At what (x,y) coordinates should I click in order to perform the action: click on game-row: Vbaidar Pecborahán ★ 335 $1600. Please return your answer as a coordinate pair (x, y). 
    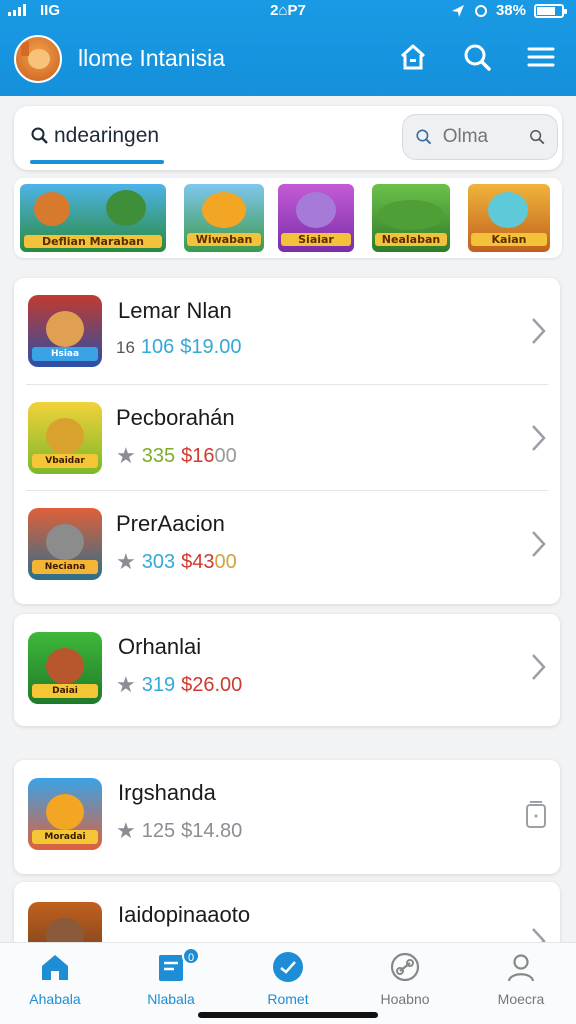
    Looking at the image, I should click on (287, 437).